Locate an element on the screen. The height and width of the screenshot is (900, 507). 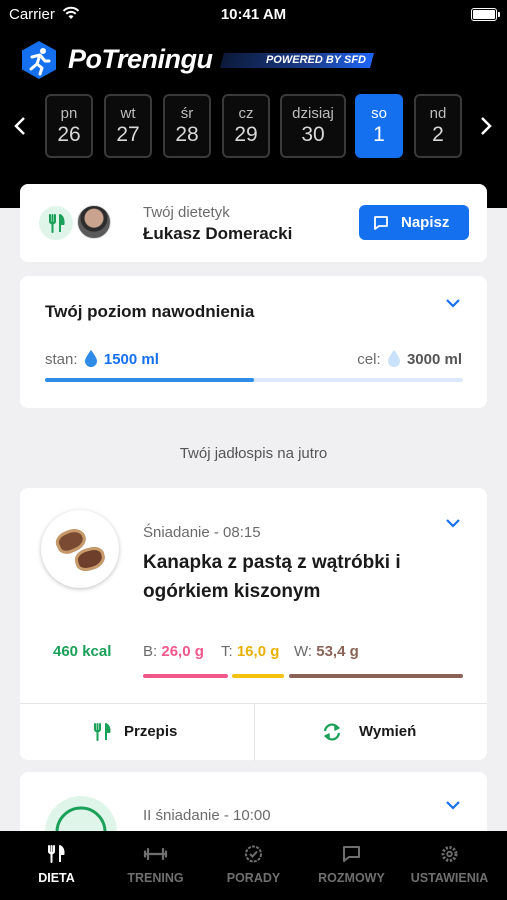
macro-fat-value: 16,0 g is located at coordinates (258, 651).